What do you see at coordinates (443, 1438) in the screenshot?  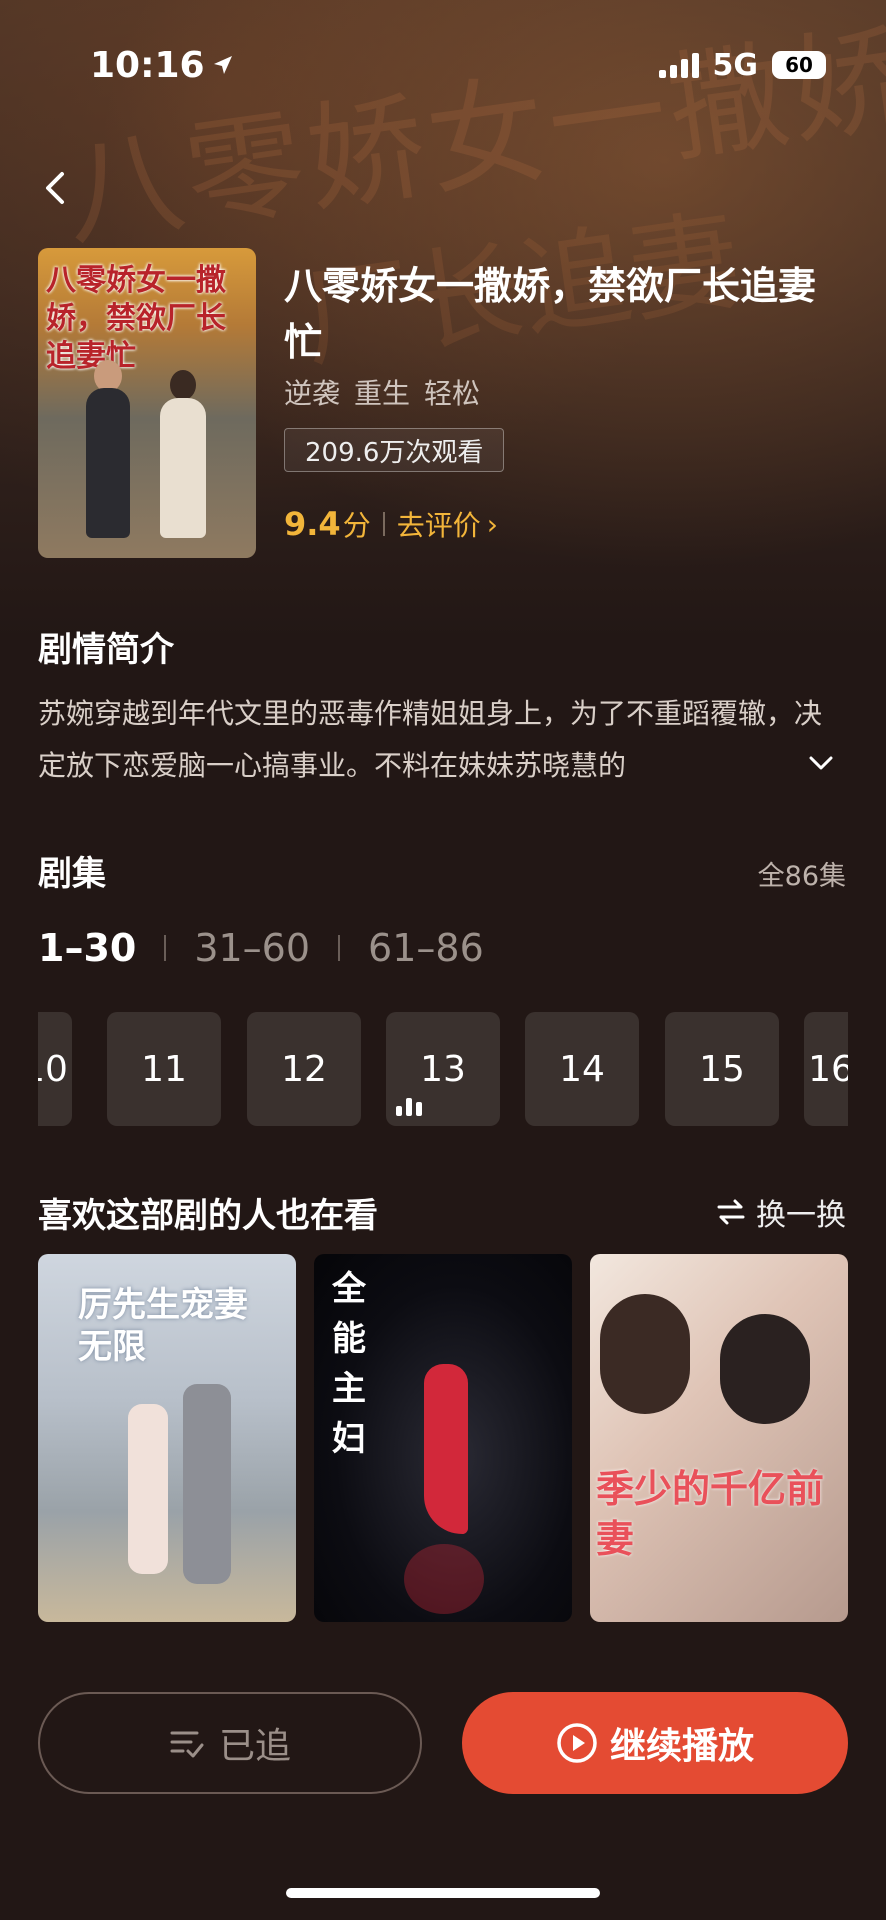 I see `cover-image: 全能主妇` at bounding box center [443, 1438].